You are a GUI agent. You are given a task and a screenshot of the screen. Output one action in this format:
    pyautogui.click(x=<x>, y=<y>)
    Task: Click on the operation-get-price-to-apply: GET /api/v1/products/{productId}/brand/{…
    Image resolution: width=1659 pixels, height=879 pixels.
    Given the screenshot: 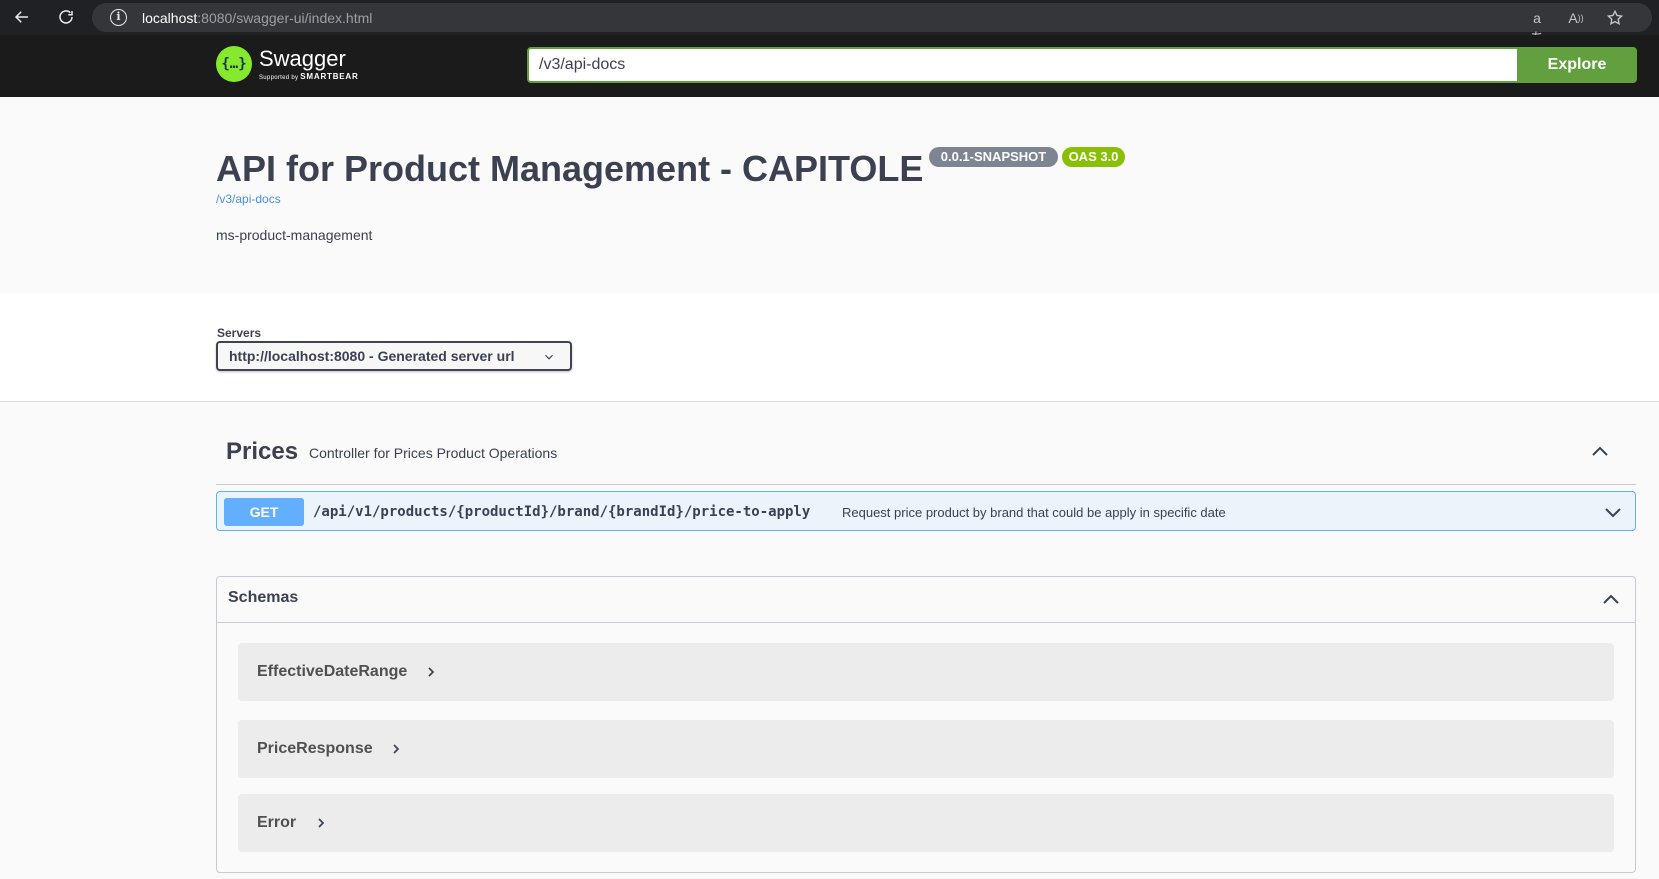 What is the action you would take?
    pyautogui.click(x=926, y=511)
    